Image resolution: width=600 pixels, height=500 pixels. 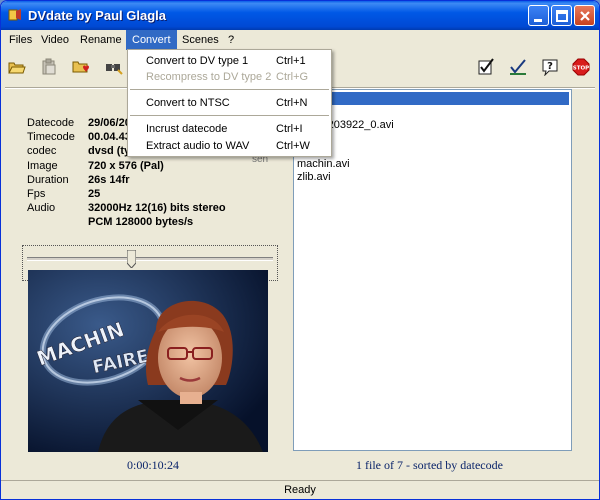 I want to click on info-value: 26s 14fr, so click(x=109, y=180).